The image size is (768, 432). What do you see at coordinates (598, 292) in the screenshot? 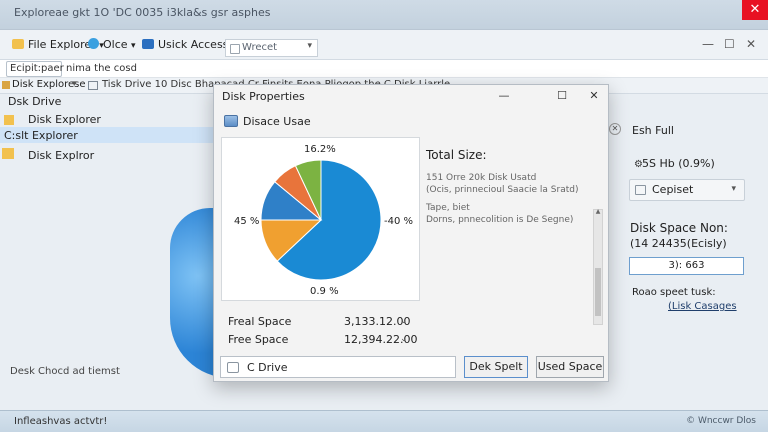
I see `scrollbar-thumb` at bounding box center [598, 292].